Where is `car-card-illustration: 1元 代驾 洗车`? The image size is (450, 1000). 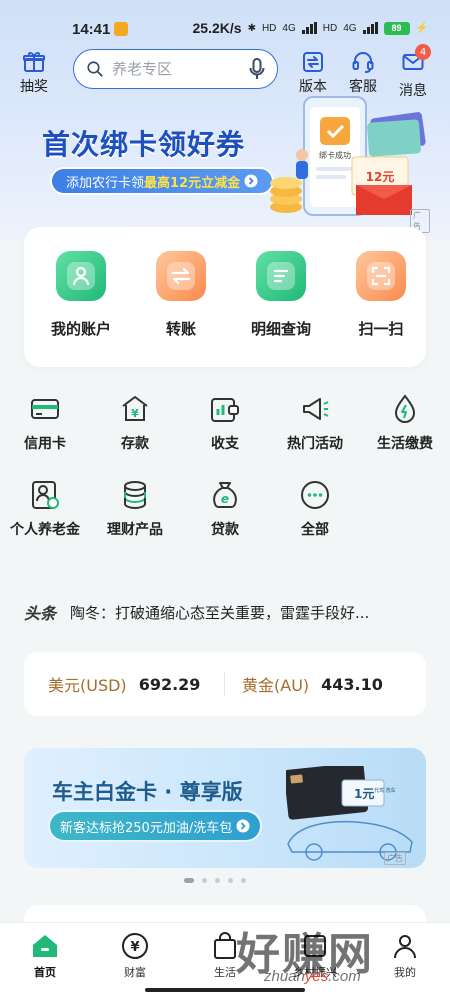 car-card-illustration: 1元 代驾 洗车 is located at coordinates (349, 813).